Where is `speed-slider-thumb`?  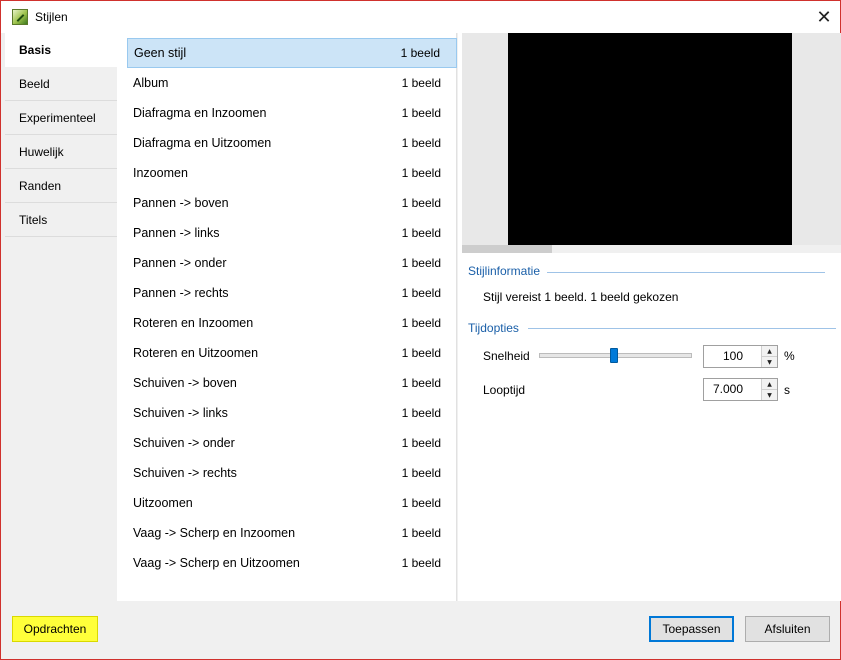 speed-slider-thumb is located at coordinates (614, 355).